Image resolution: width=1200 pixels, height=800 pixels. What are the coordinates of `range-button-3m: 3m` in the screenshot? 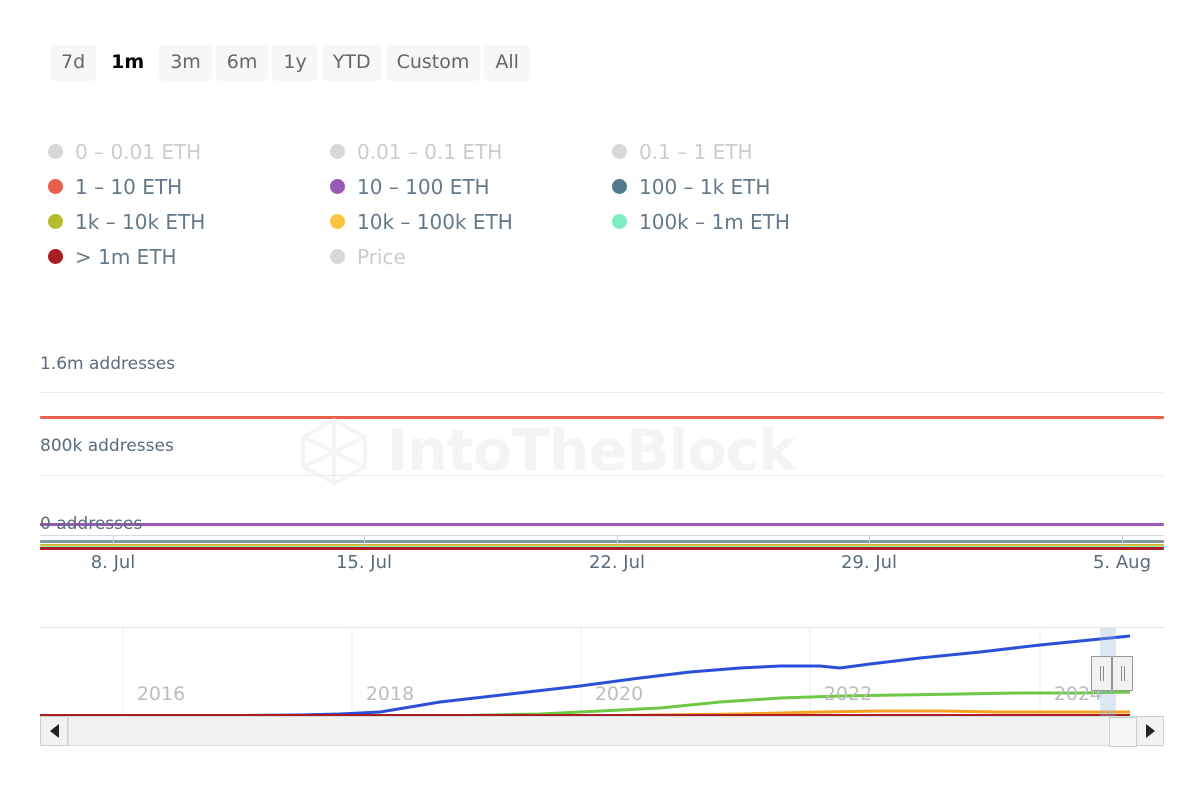 It's located at (185, 63).